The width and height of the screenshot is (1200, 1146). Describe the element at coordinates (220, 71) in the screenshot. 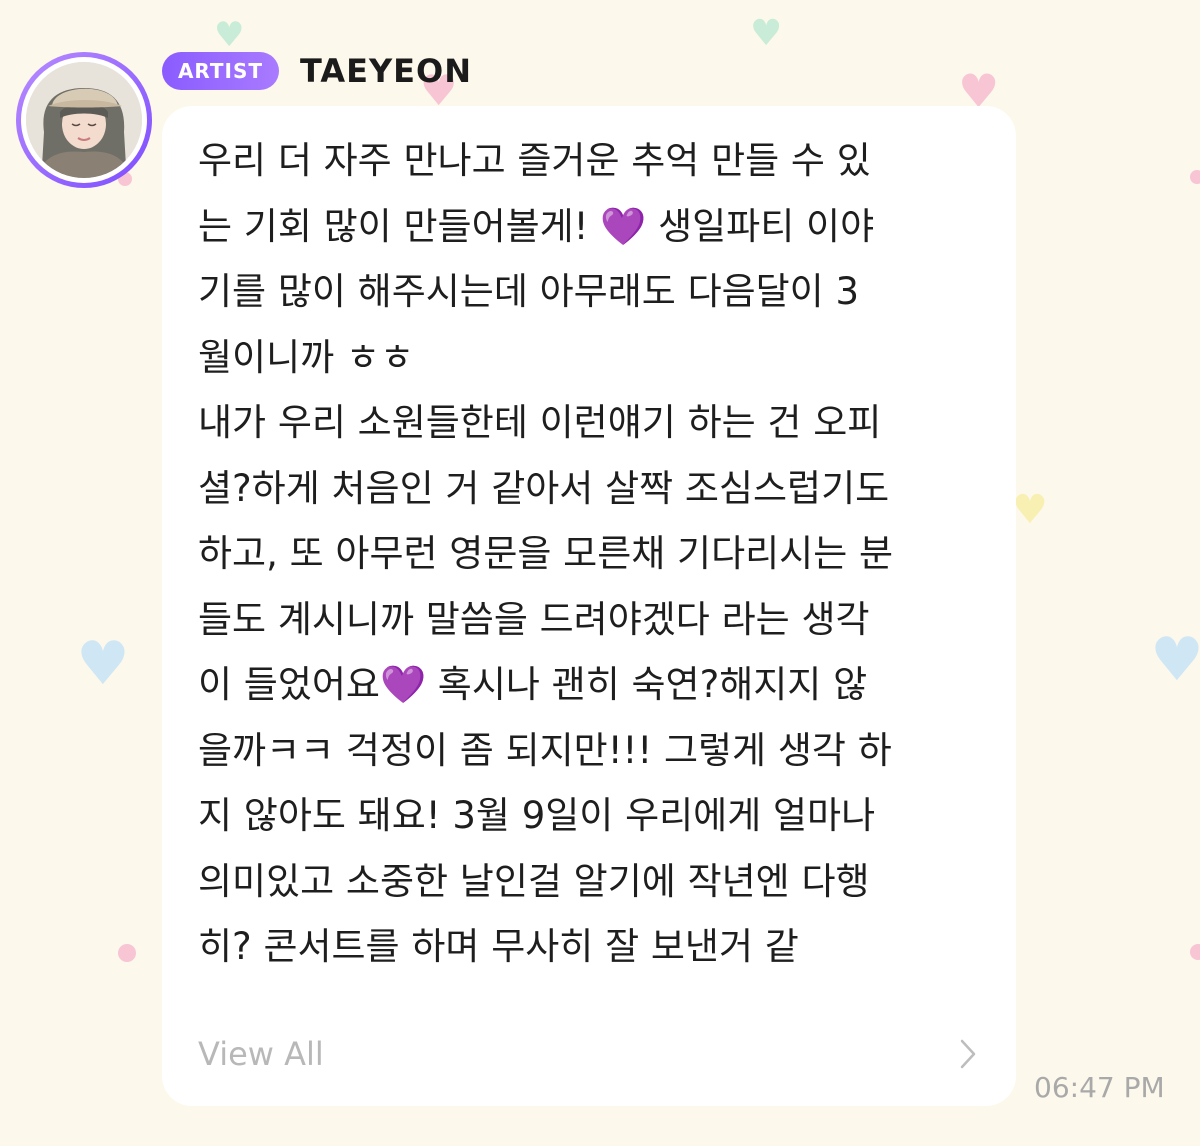

I see `artist-badge: ARTIST` at that location.